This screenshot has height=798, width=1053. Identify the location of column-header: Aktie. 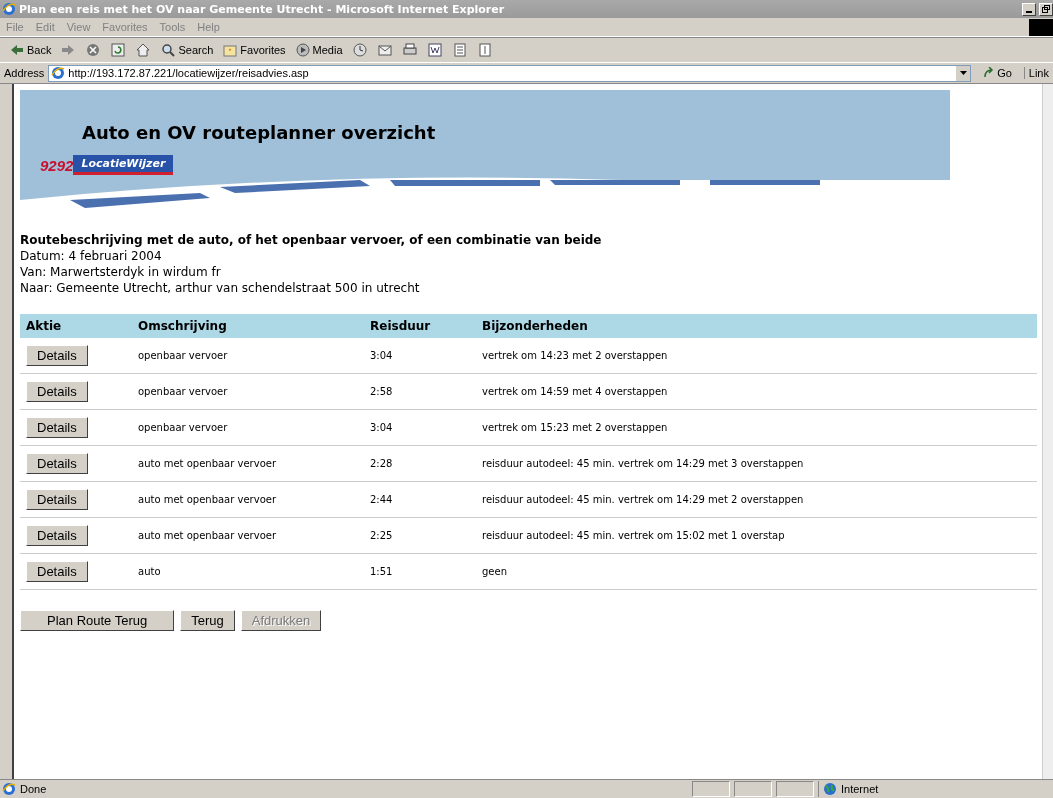
(76, 326).